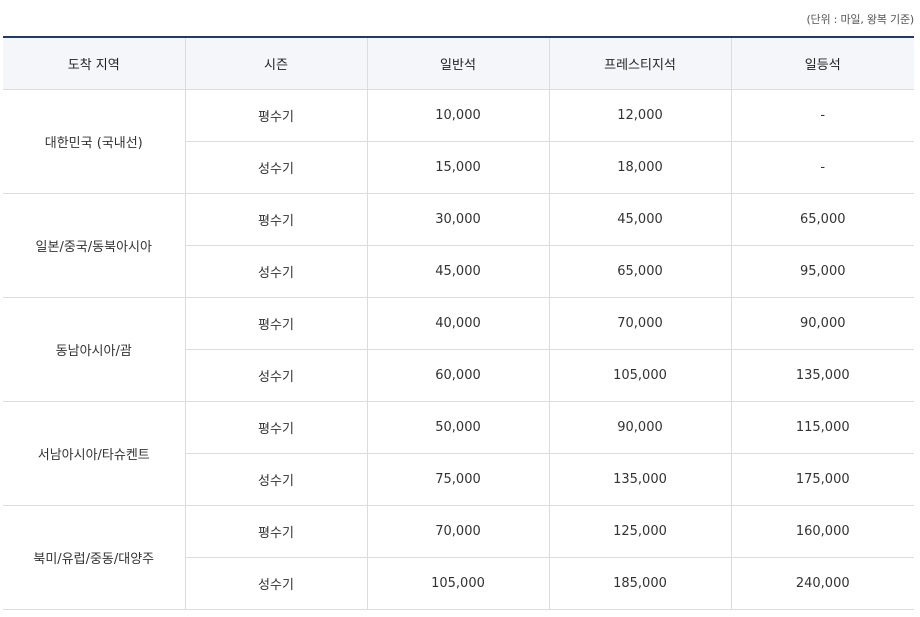  I want to click on first-cell: 65,000, so click(822, 219).